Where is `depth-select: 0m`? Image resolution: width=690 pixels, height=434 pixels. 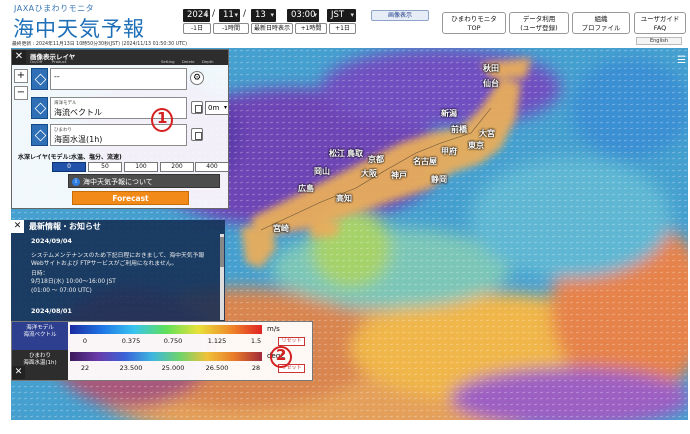
depth-select: 0m is located at coordinates (217, 108).